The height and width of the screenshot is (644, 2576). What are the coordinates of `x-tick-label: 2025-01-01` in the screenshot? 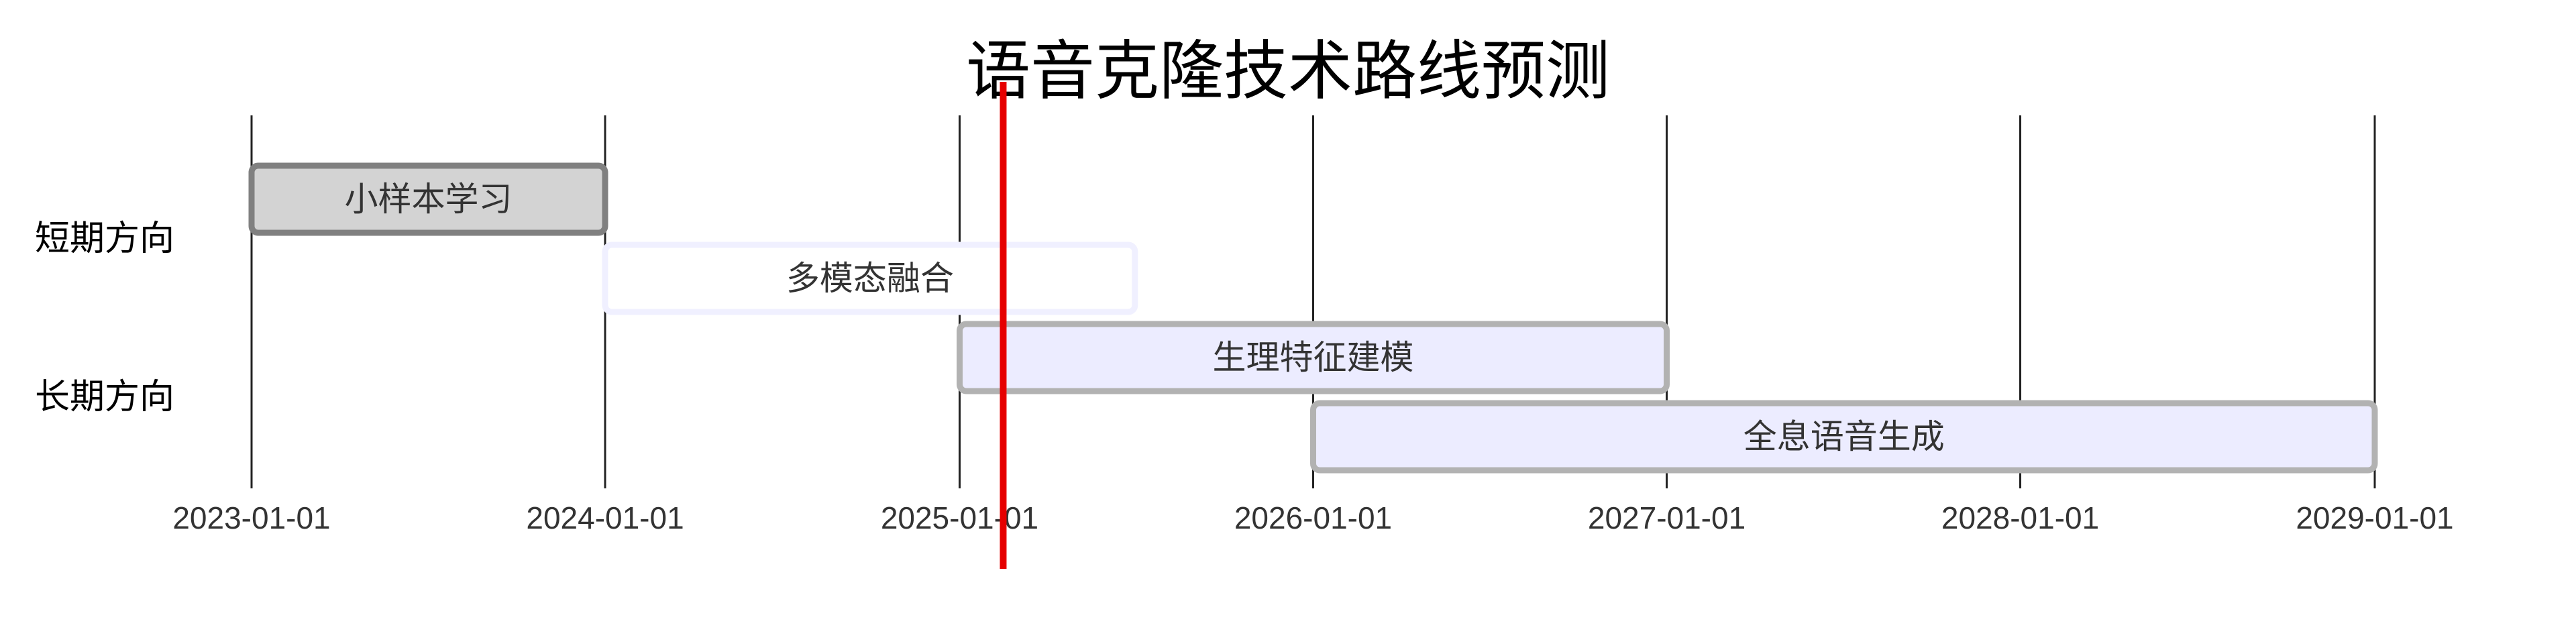 It's located at (959, 517).